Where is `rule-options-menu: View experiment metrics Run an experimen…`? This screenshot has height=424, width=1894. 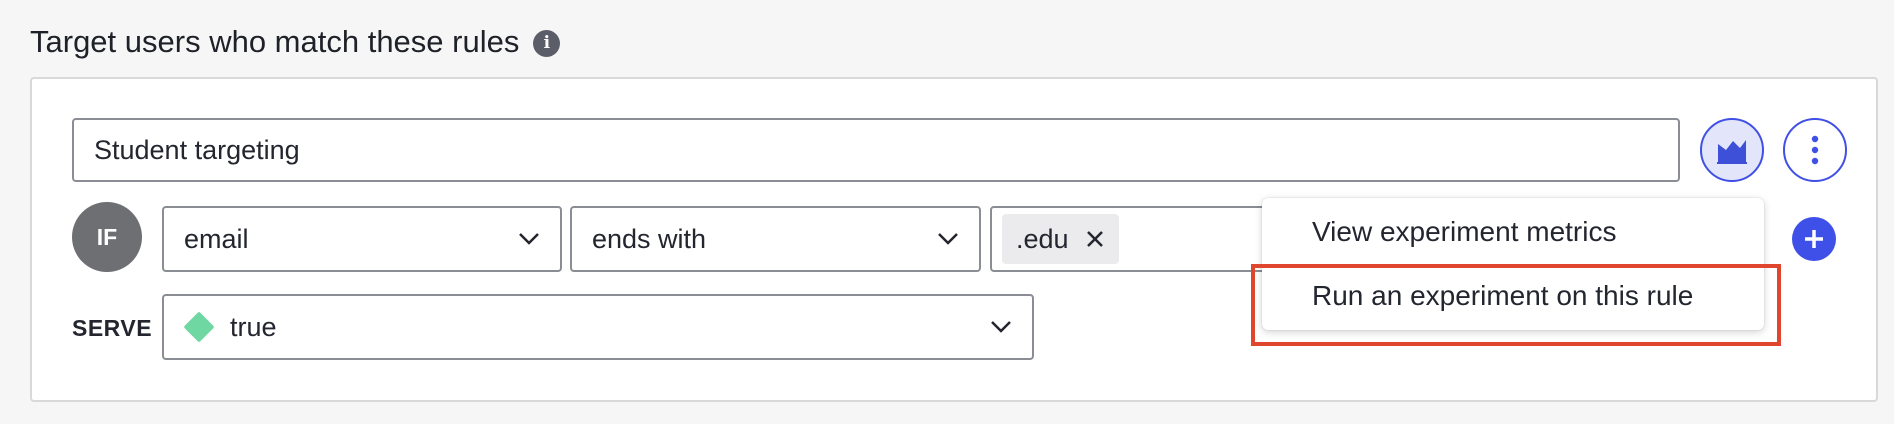
rule-options-menu: View experiment metrics Run an experimen… is located at coordinates (1513, 264).